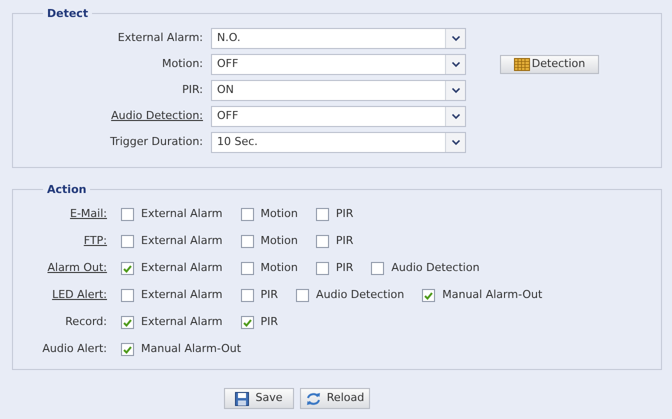  What do you see at coordinates (79, 295) in the screenshot?
I see `row-label-link: LED Alert:` at bounding box center [79, 295].